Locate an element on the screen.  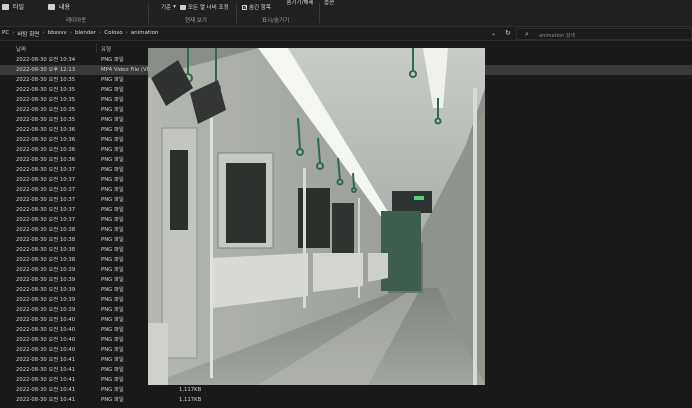
options-button: 옵션 is located at coordinates (329, 3).